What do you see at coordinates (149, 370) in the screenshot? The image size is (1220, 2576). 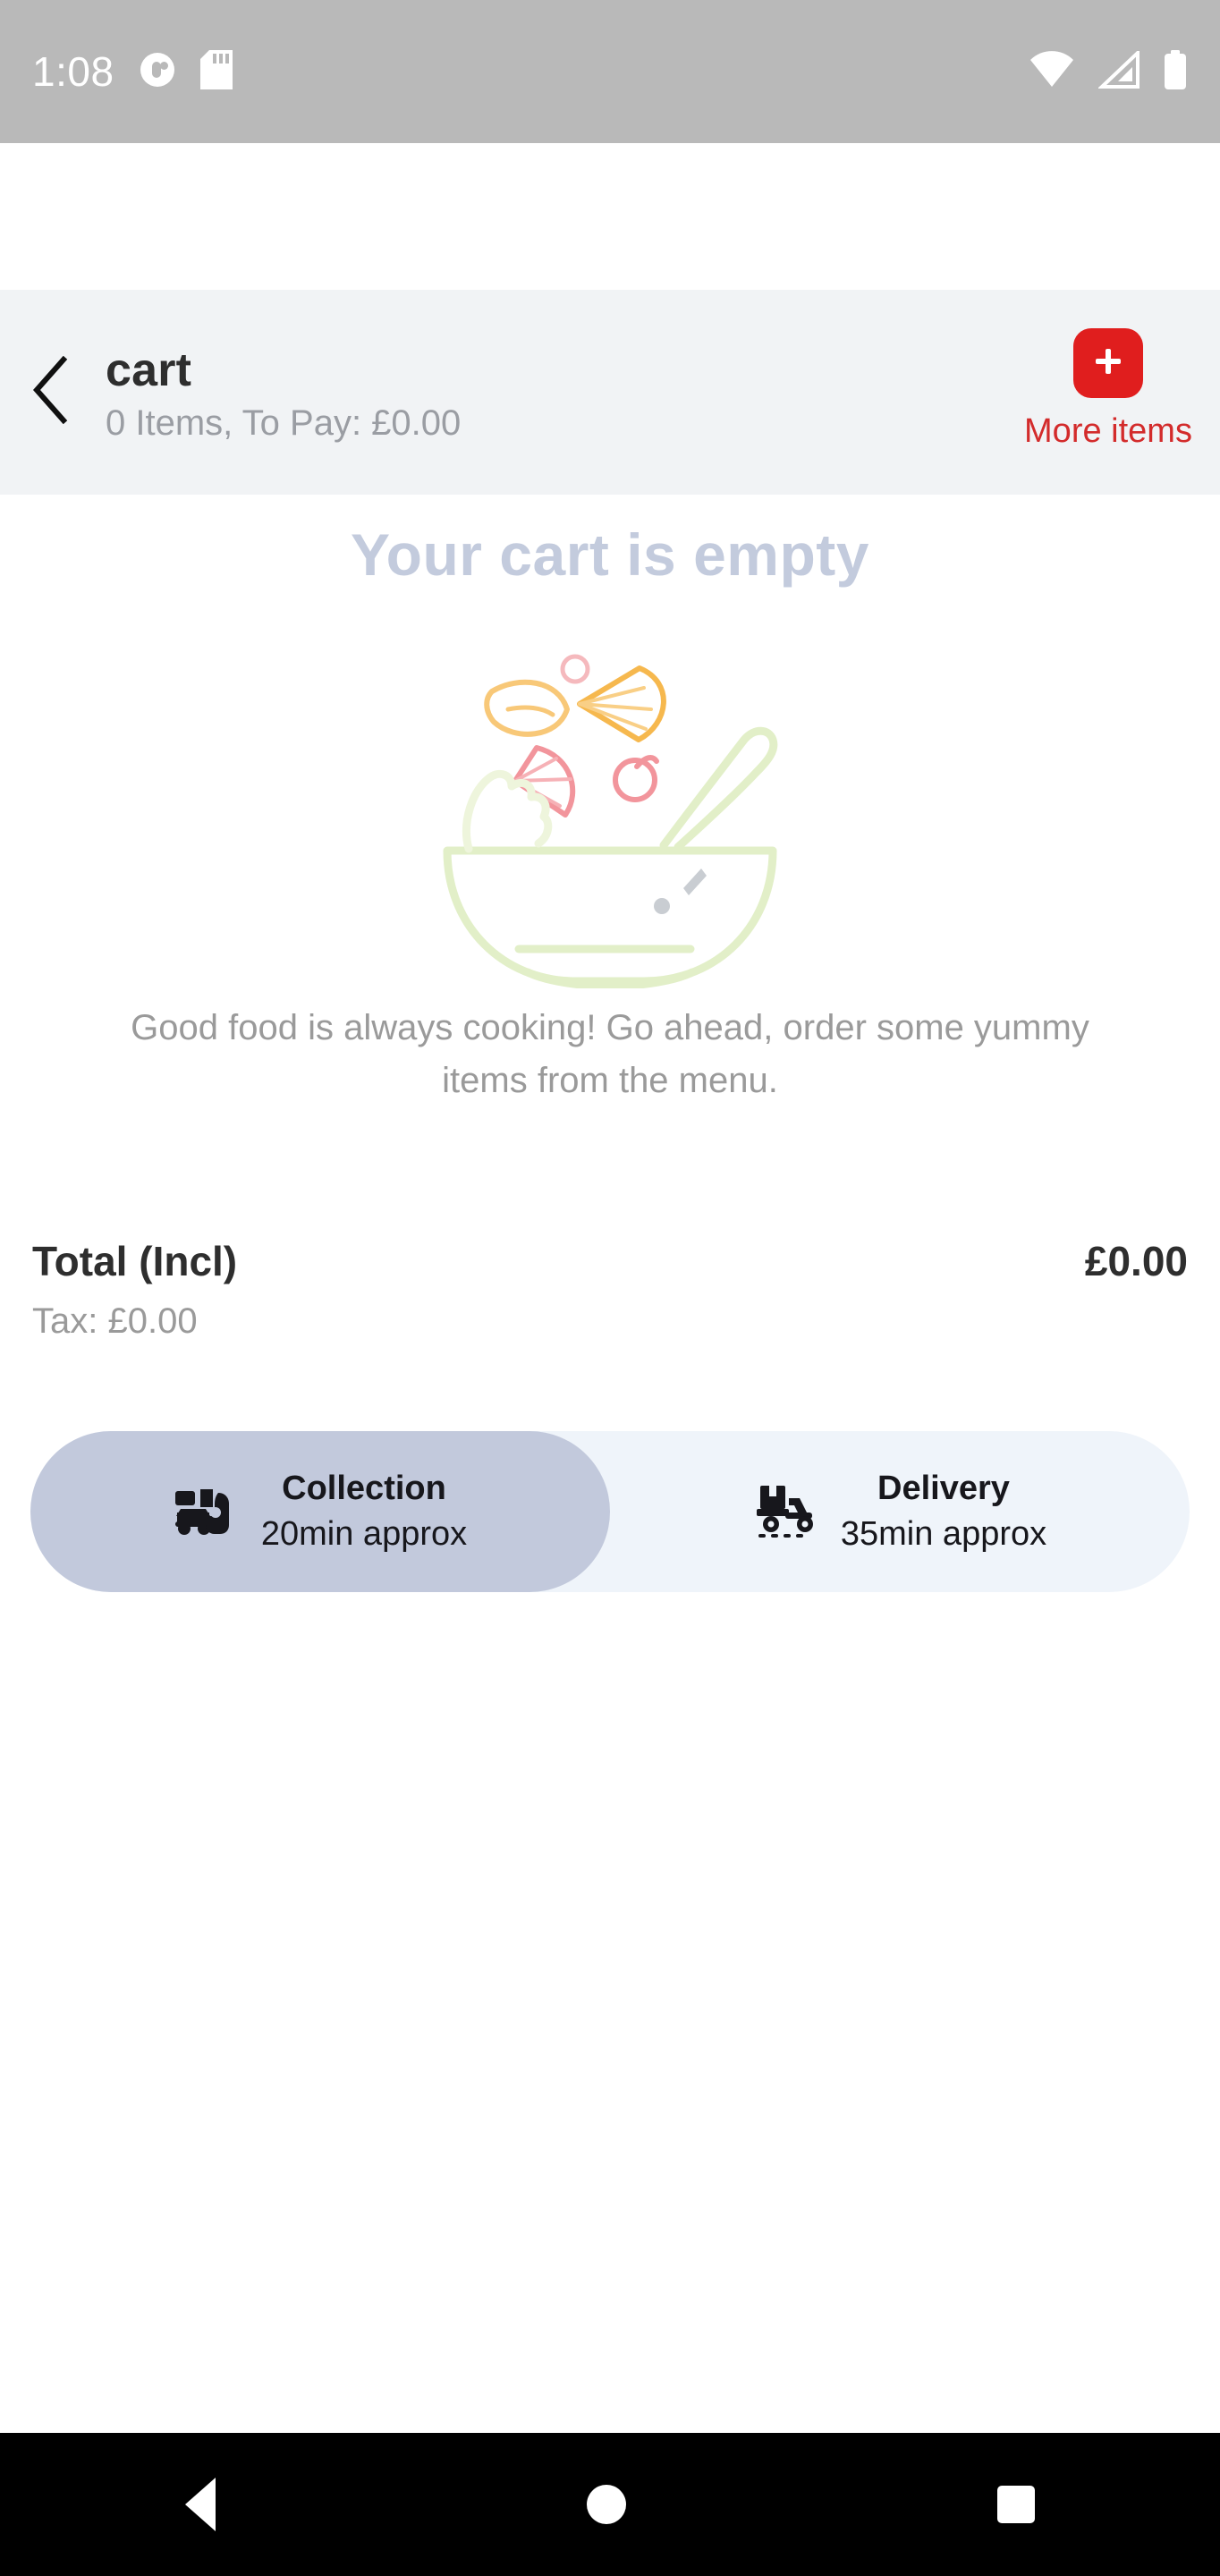 I see `page-title: cart` at bounding box center [149, 370].